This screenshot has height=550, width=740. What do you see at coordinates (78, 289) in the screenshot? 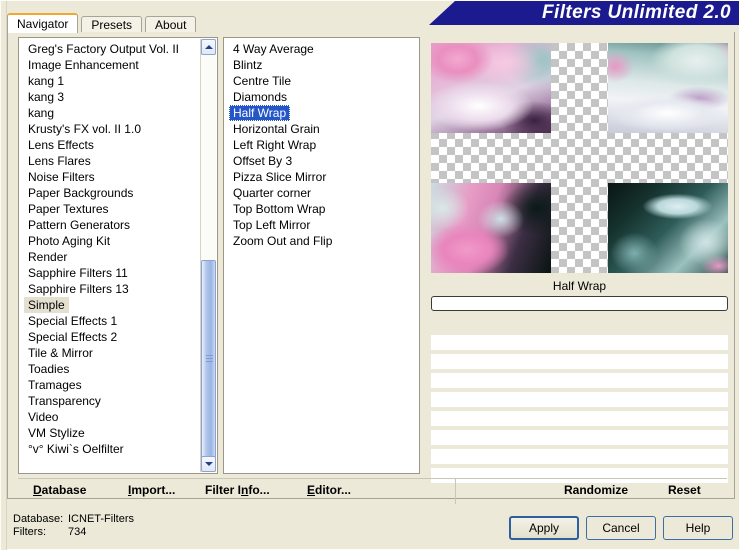
I see `category-item: Sapphire Filters 13` at bounding box center [78, 289].